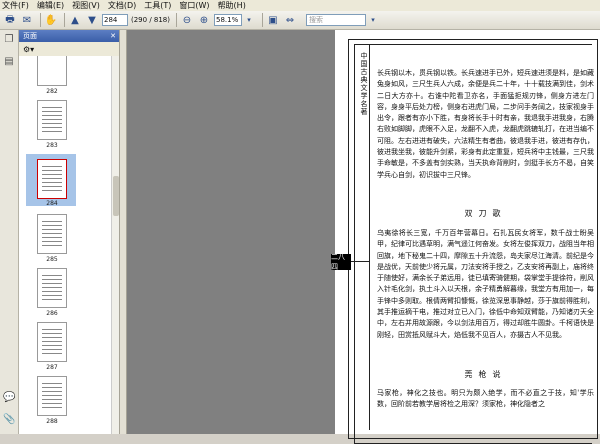 This screenshot has width=600, height=444. What do you see at coordinates (485, 374) in the screenshot?
I see `section-heading: 莞枪说` at bounding box center [485, 374].